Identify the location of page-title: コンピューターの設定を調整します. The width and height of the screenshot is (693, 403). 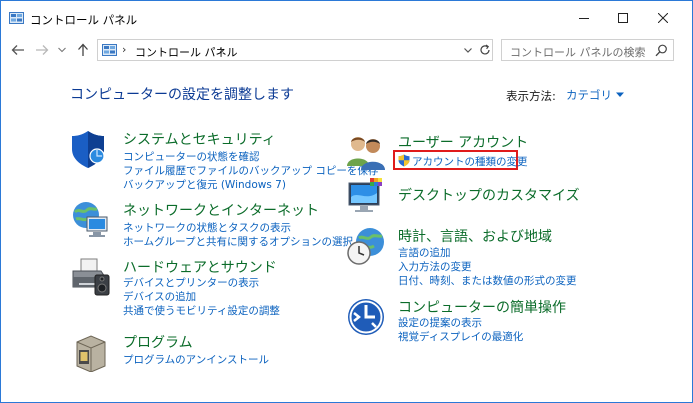
(182, 95).